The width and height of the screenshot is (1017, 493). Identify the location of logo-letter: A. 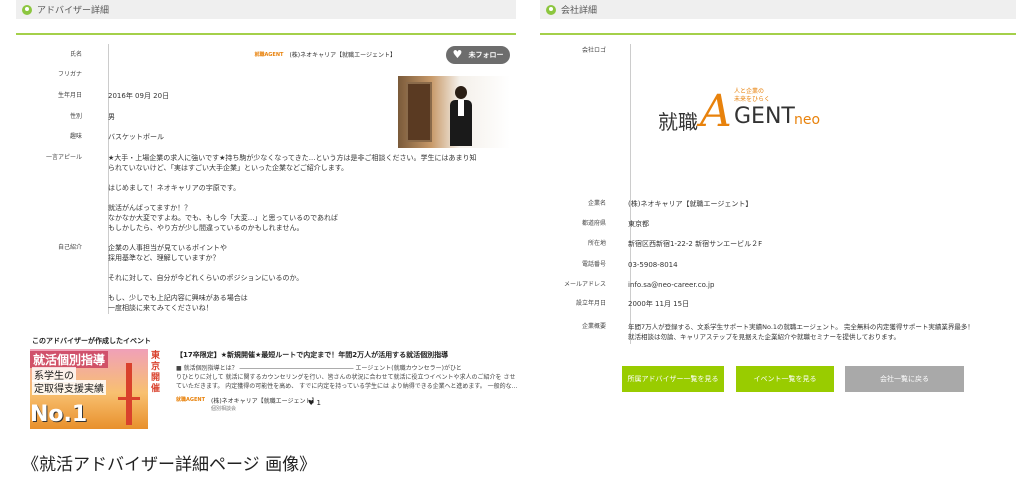
(716, 111).